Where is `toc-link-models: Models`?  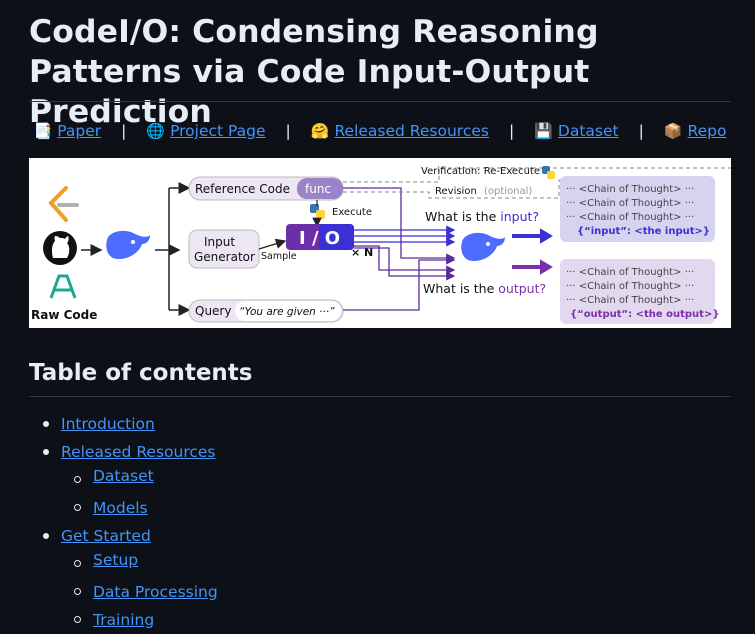
toc-link-models: Models is located at coordinates (120, 508).